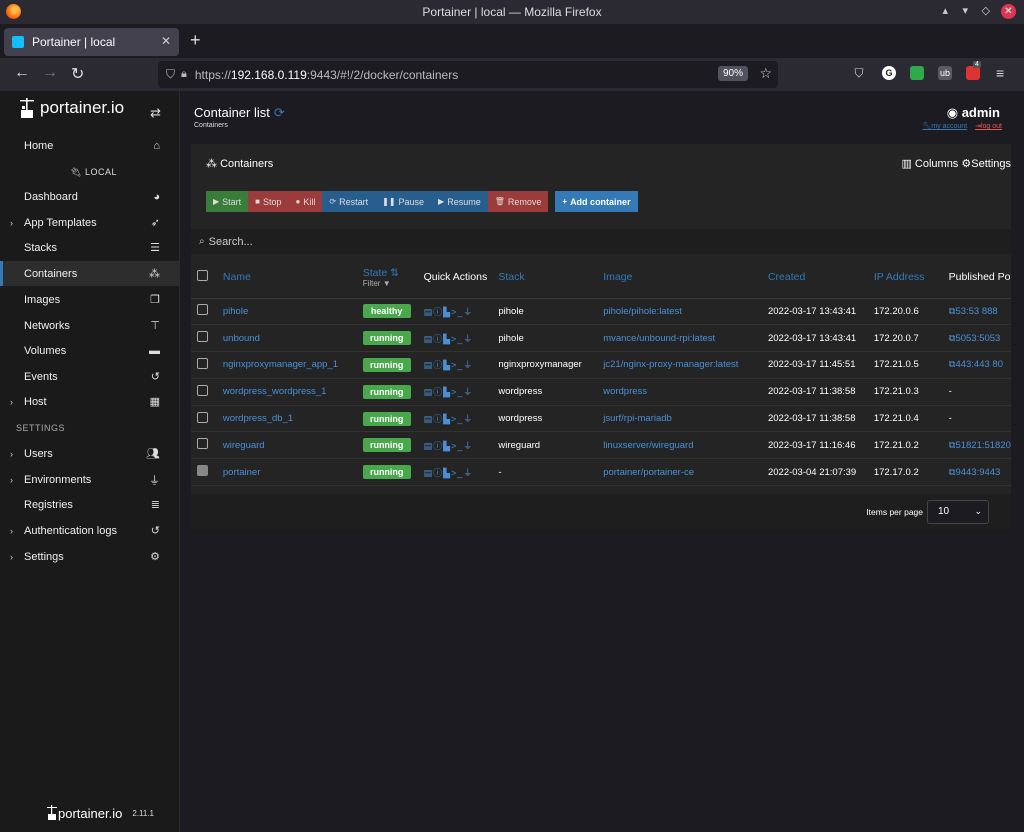  I want to click on settings-button: ⚙Settings, so click(986, 164).